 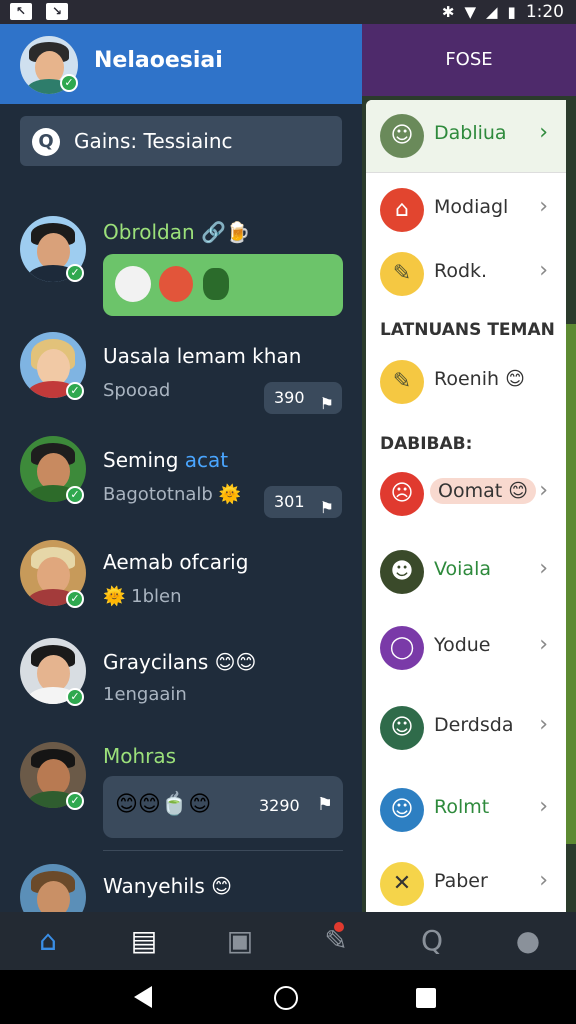 What do you see at coordinates (402, 136) in the screenshot?
I see `hat-avatar-icon: ☺` at bounding box center [402, 136].